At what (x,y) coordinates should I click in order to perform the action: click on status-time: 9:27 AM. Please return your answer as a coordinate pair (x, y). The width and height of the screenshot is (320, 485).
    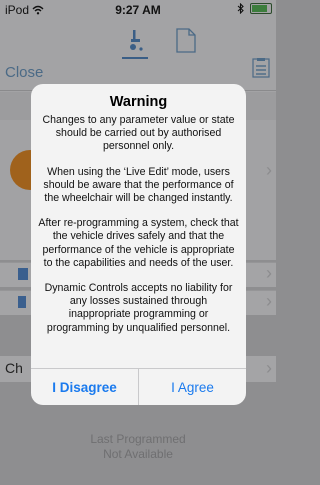
    Looking at the image, I should click on (138, 10).